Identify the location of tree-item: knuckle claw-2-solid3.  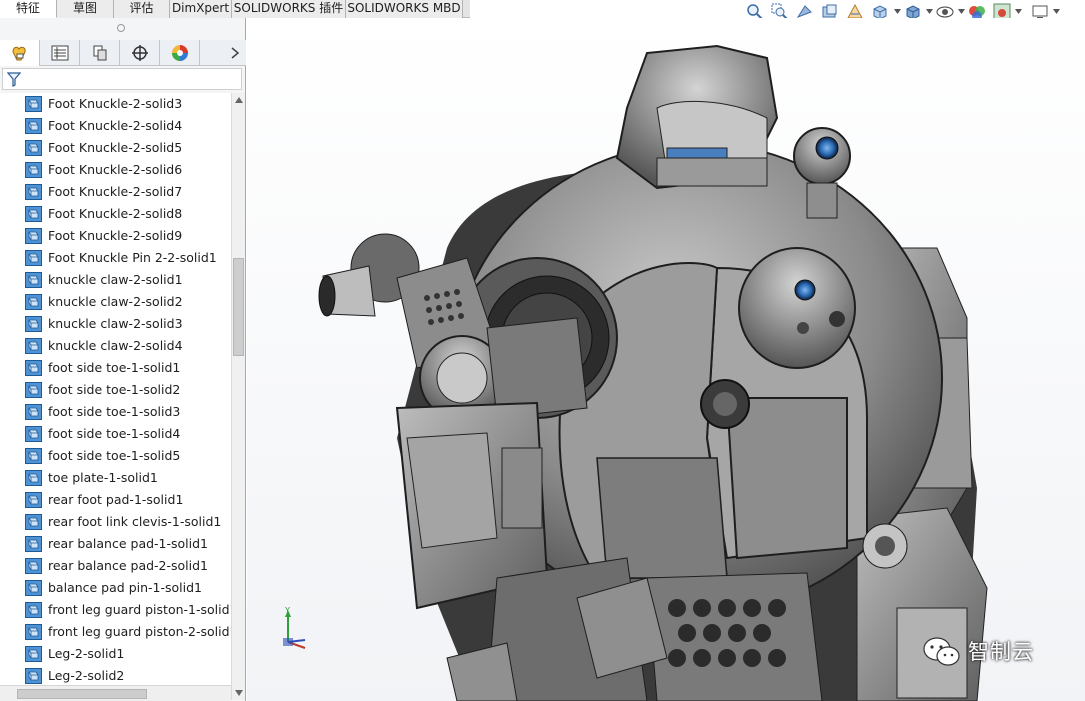
(115, 324).